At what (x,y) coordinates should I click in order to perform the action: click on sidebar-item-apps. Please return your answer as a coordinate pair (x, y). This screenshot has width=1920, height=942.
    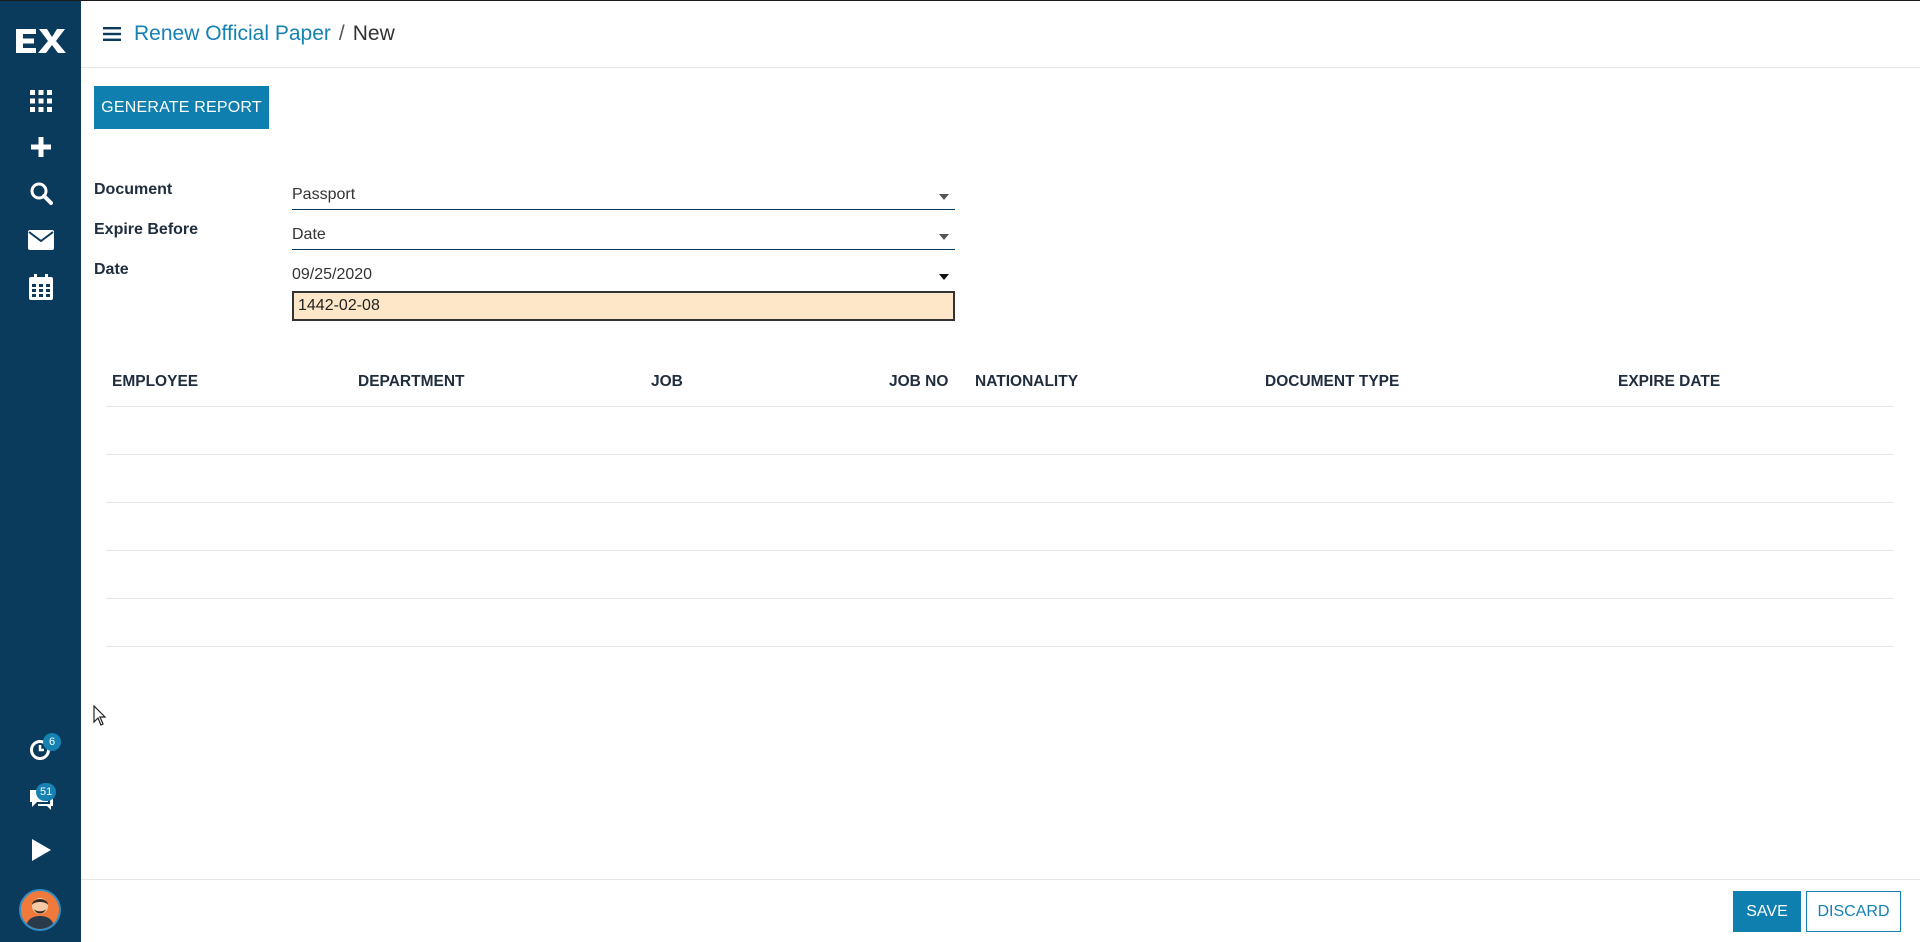
    Looking at the image, I should click on (40, 101).